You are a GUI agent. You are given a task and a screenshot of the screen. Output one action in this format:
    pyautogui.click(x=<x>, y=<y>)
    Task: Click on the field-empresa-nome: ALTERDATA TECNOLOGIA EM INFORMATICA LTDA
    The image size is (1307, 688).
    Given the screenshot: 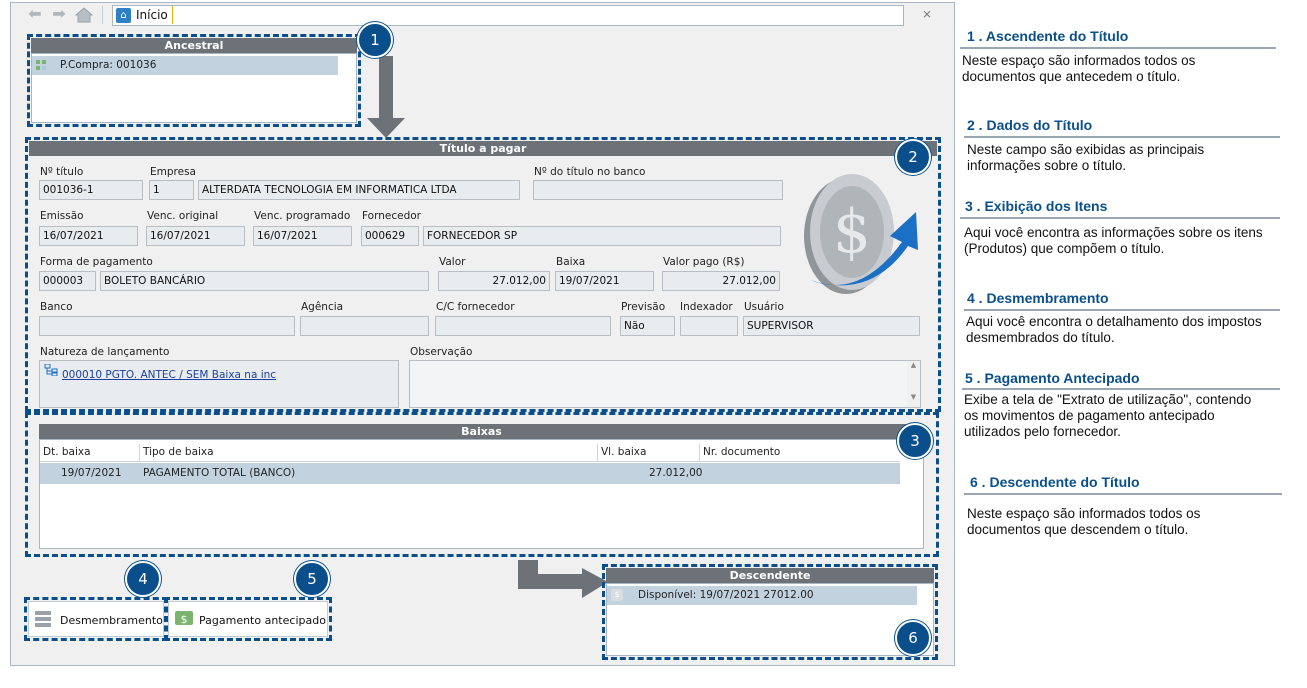 What is the action you would take?
    pyautogui.click(x=359, y=190)
    